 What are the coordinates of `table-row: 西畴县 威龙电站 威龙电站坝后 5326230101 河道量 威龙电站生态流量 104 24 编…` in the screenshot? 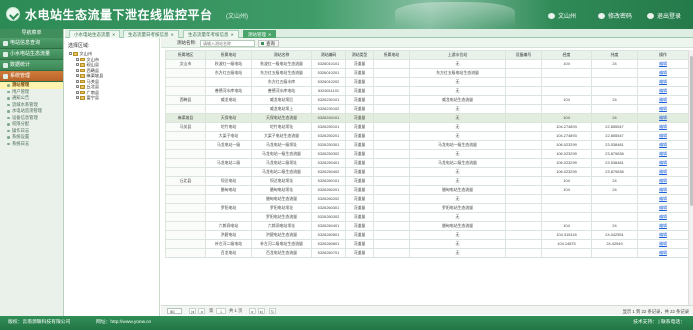 It's located at (427, 100).